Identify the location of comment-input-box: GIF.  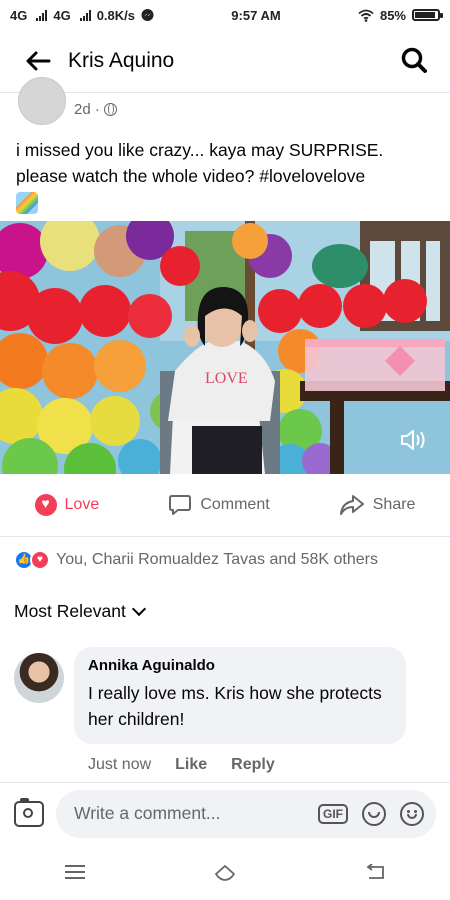
(246, 813).